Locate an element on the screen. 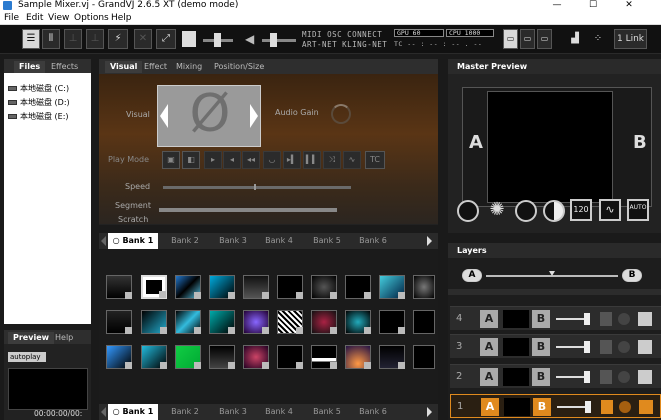 This screenshot has height=420, width=661. layout-one-button: ▭ is located at coordinates (510, 39).